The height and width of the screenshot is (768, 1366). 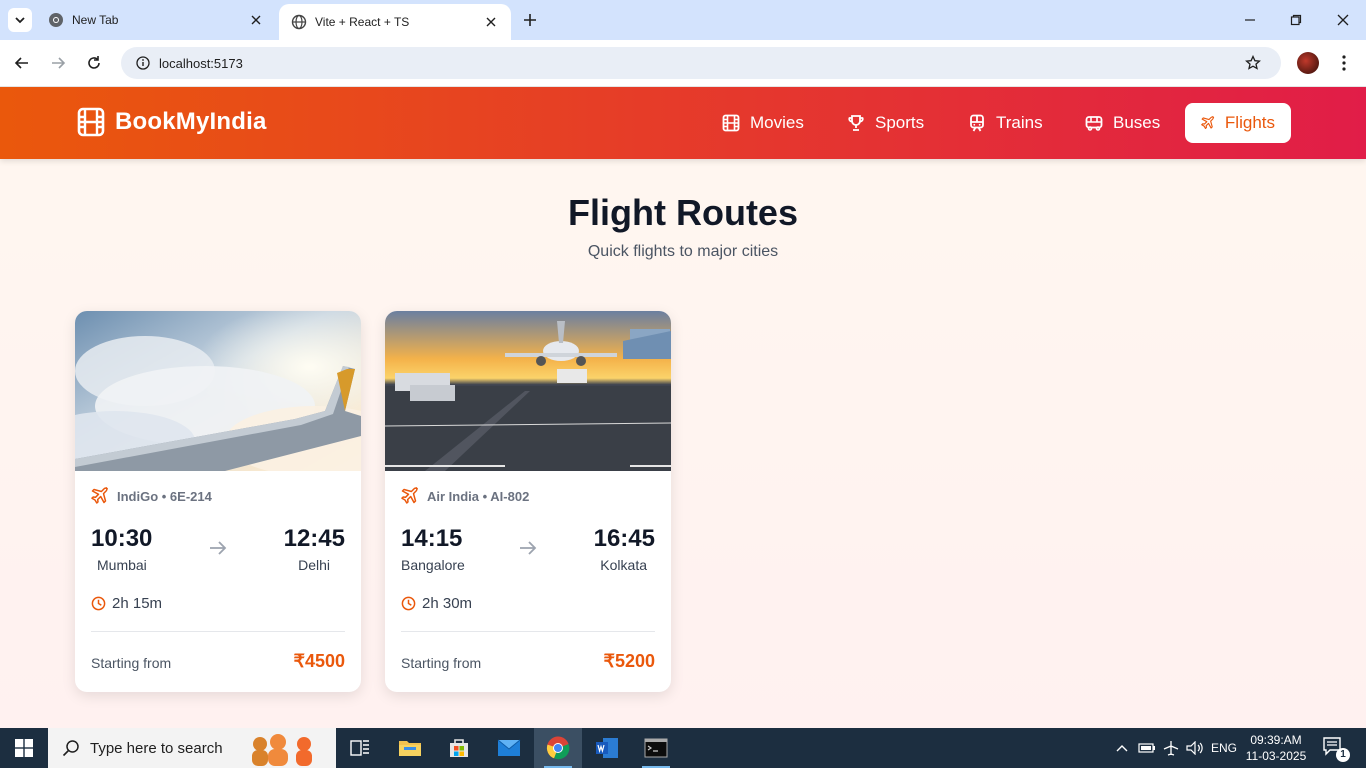 I want to click on tab-title: New Tab, so click(x=95, y=20).